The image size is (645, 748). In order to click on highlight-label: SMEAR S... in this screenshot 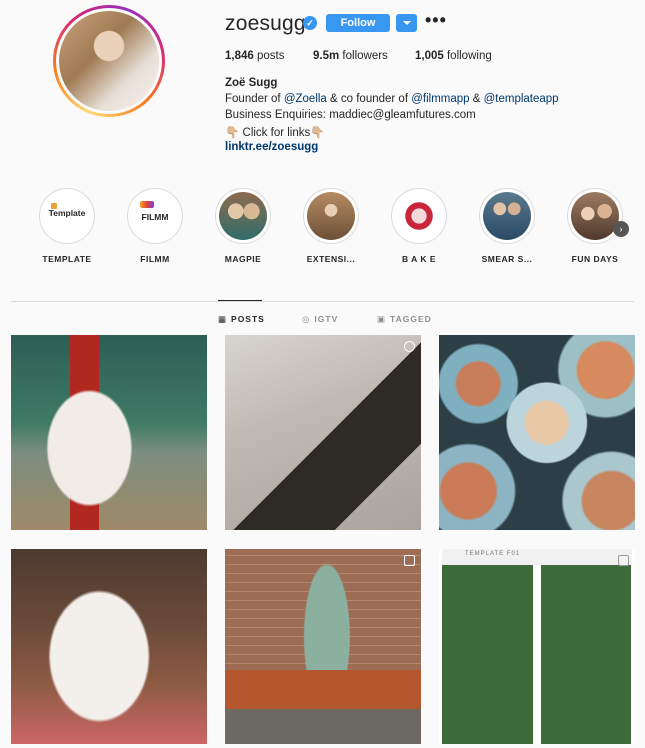, I will do `click(507, 259)`.